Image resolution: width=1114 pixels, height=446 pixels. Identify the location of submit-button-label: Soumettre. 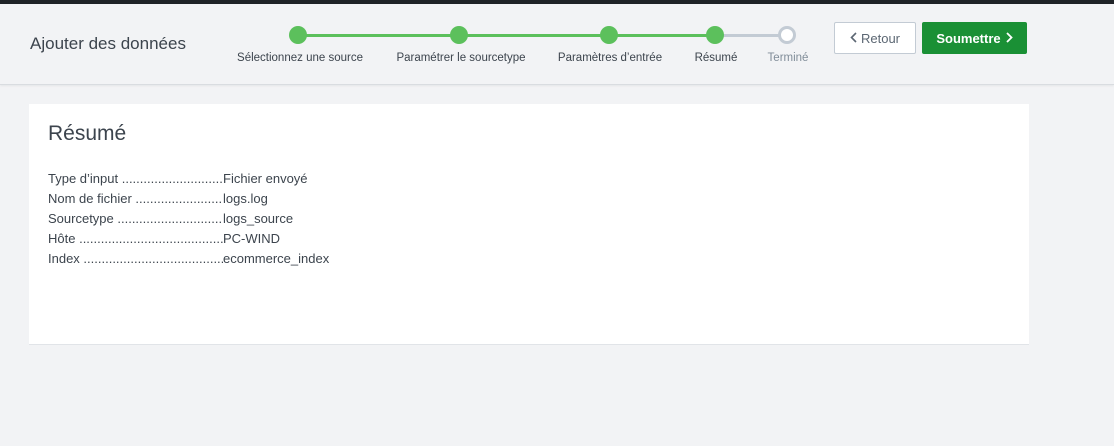
(968, 38).